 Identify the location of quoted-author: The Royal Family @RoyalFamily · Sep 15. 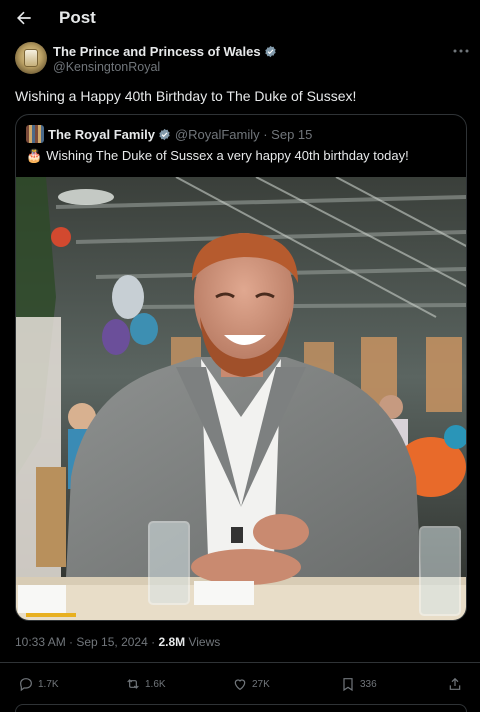
(180, 134).